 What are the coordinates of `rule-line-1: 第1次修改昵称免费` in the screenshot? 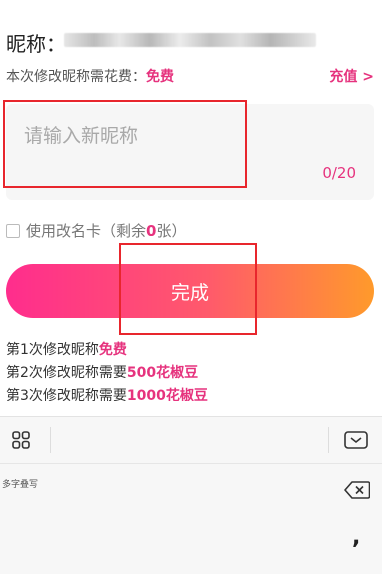 It's located at (66, 350).